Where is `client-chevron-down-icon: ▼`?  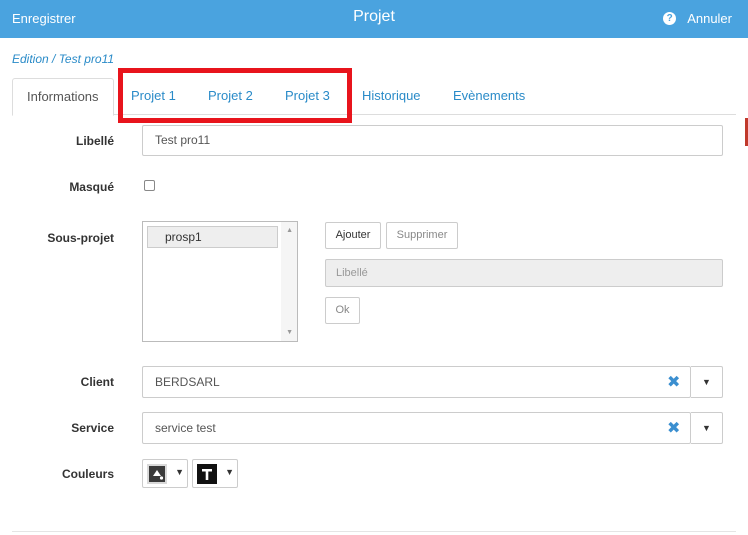
client-chevron-down-icon: ▼ is located at coordinates (707, 382).